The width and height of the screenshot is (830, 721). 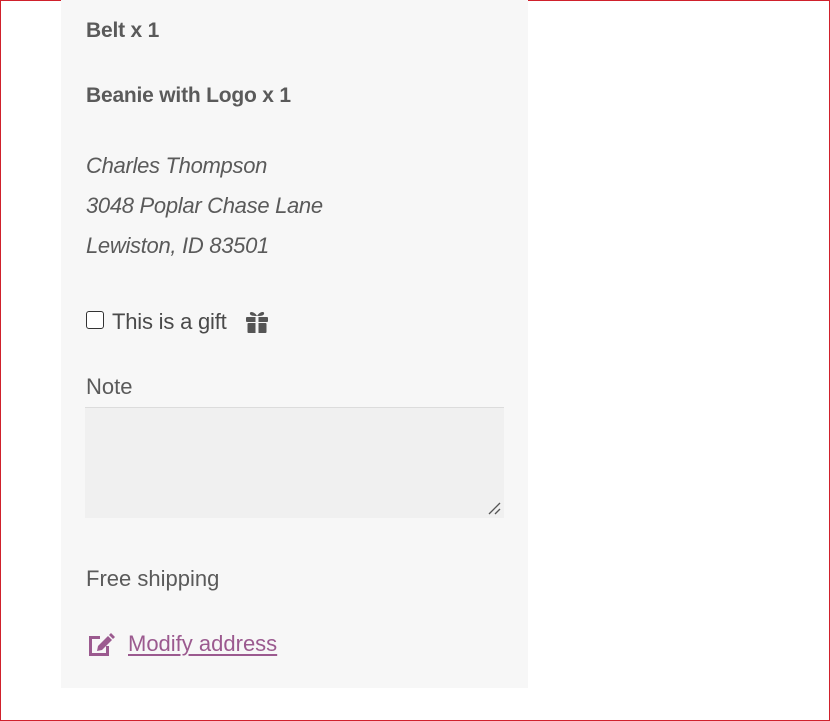 What do you see at coordinates (177, 165) in the screenshot?
I see `address-name: Charles Thompson` at bounding box center [177, 165].